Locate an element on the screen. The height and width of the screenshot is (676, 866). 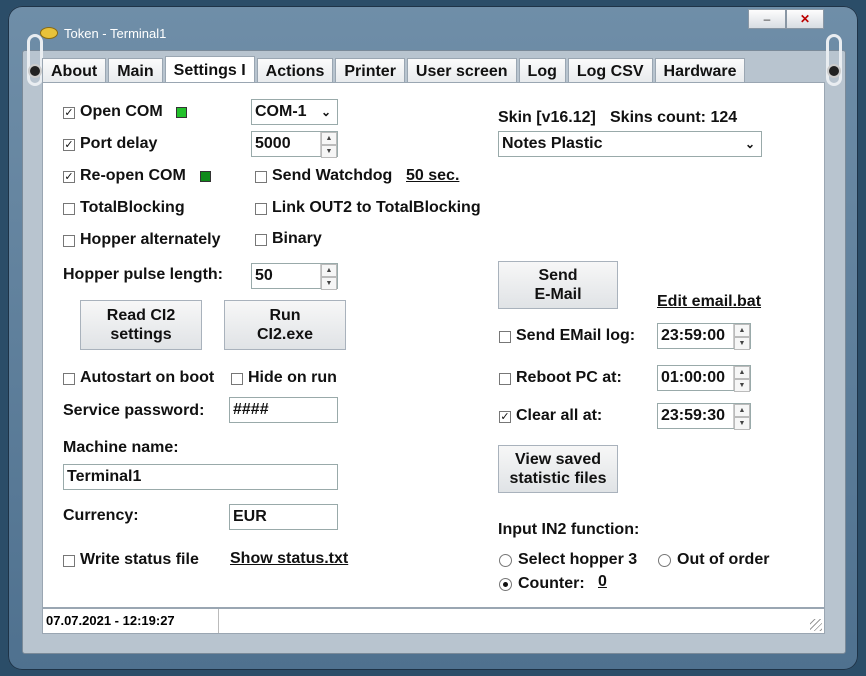
send-email-log-time-value: 23:59:00 is located at coordinates (693, 335).